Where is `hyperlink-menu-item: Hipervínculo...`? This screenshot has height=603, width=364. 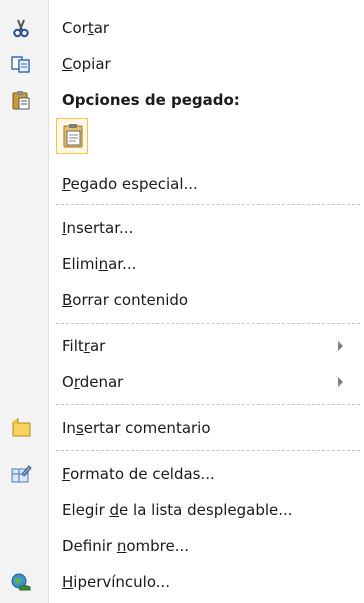
hyperlink-menu-item: Hipervínculo... is located at coordinates (182, 582).